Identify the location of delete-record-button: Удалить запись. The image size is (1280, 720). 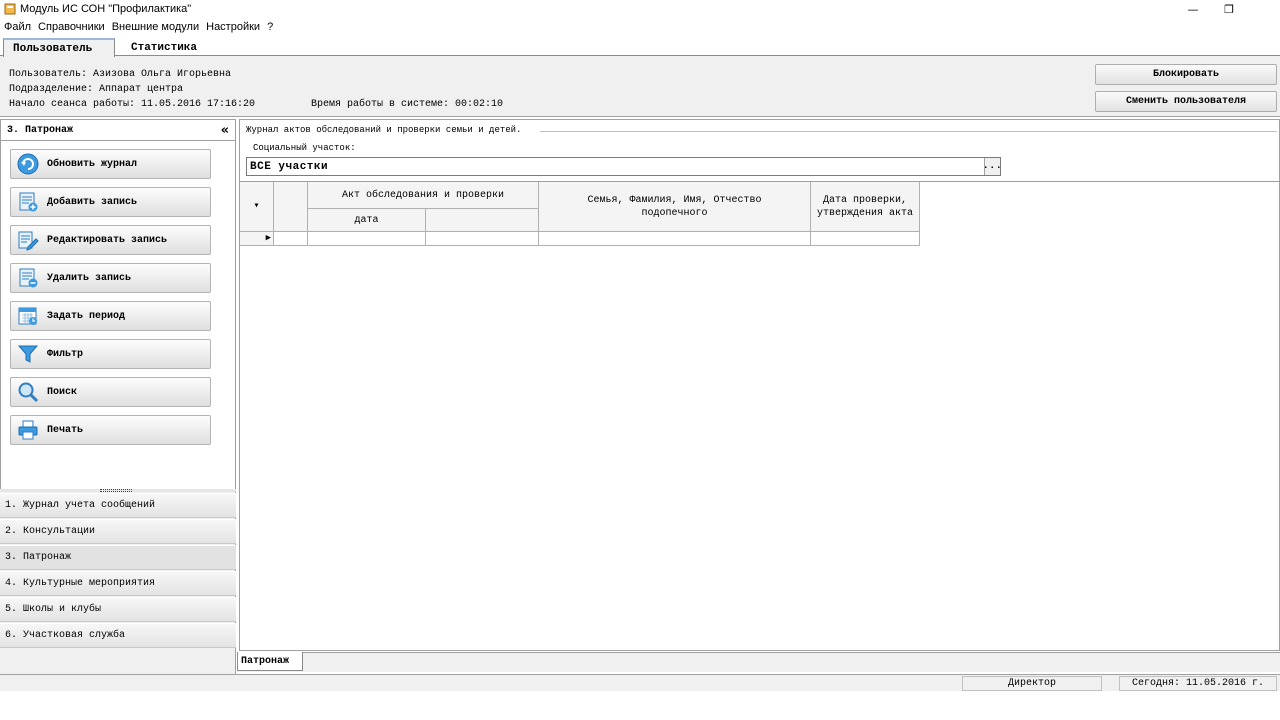
(110, 278).